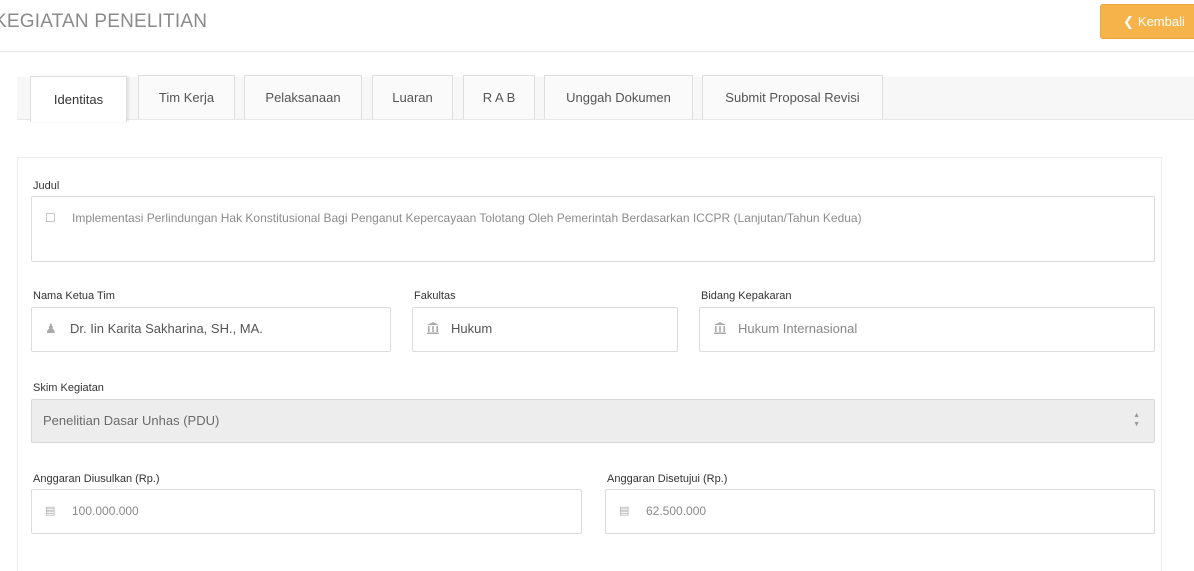  What do you see at coordinates (306, 511) in the screenshot?
I see `anggaran-diusulkan-field: ▤ 100.000.000` at bounding box center [306, 511].